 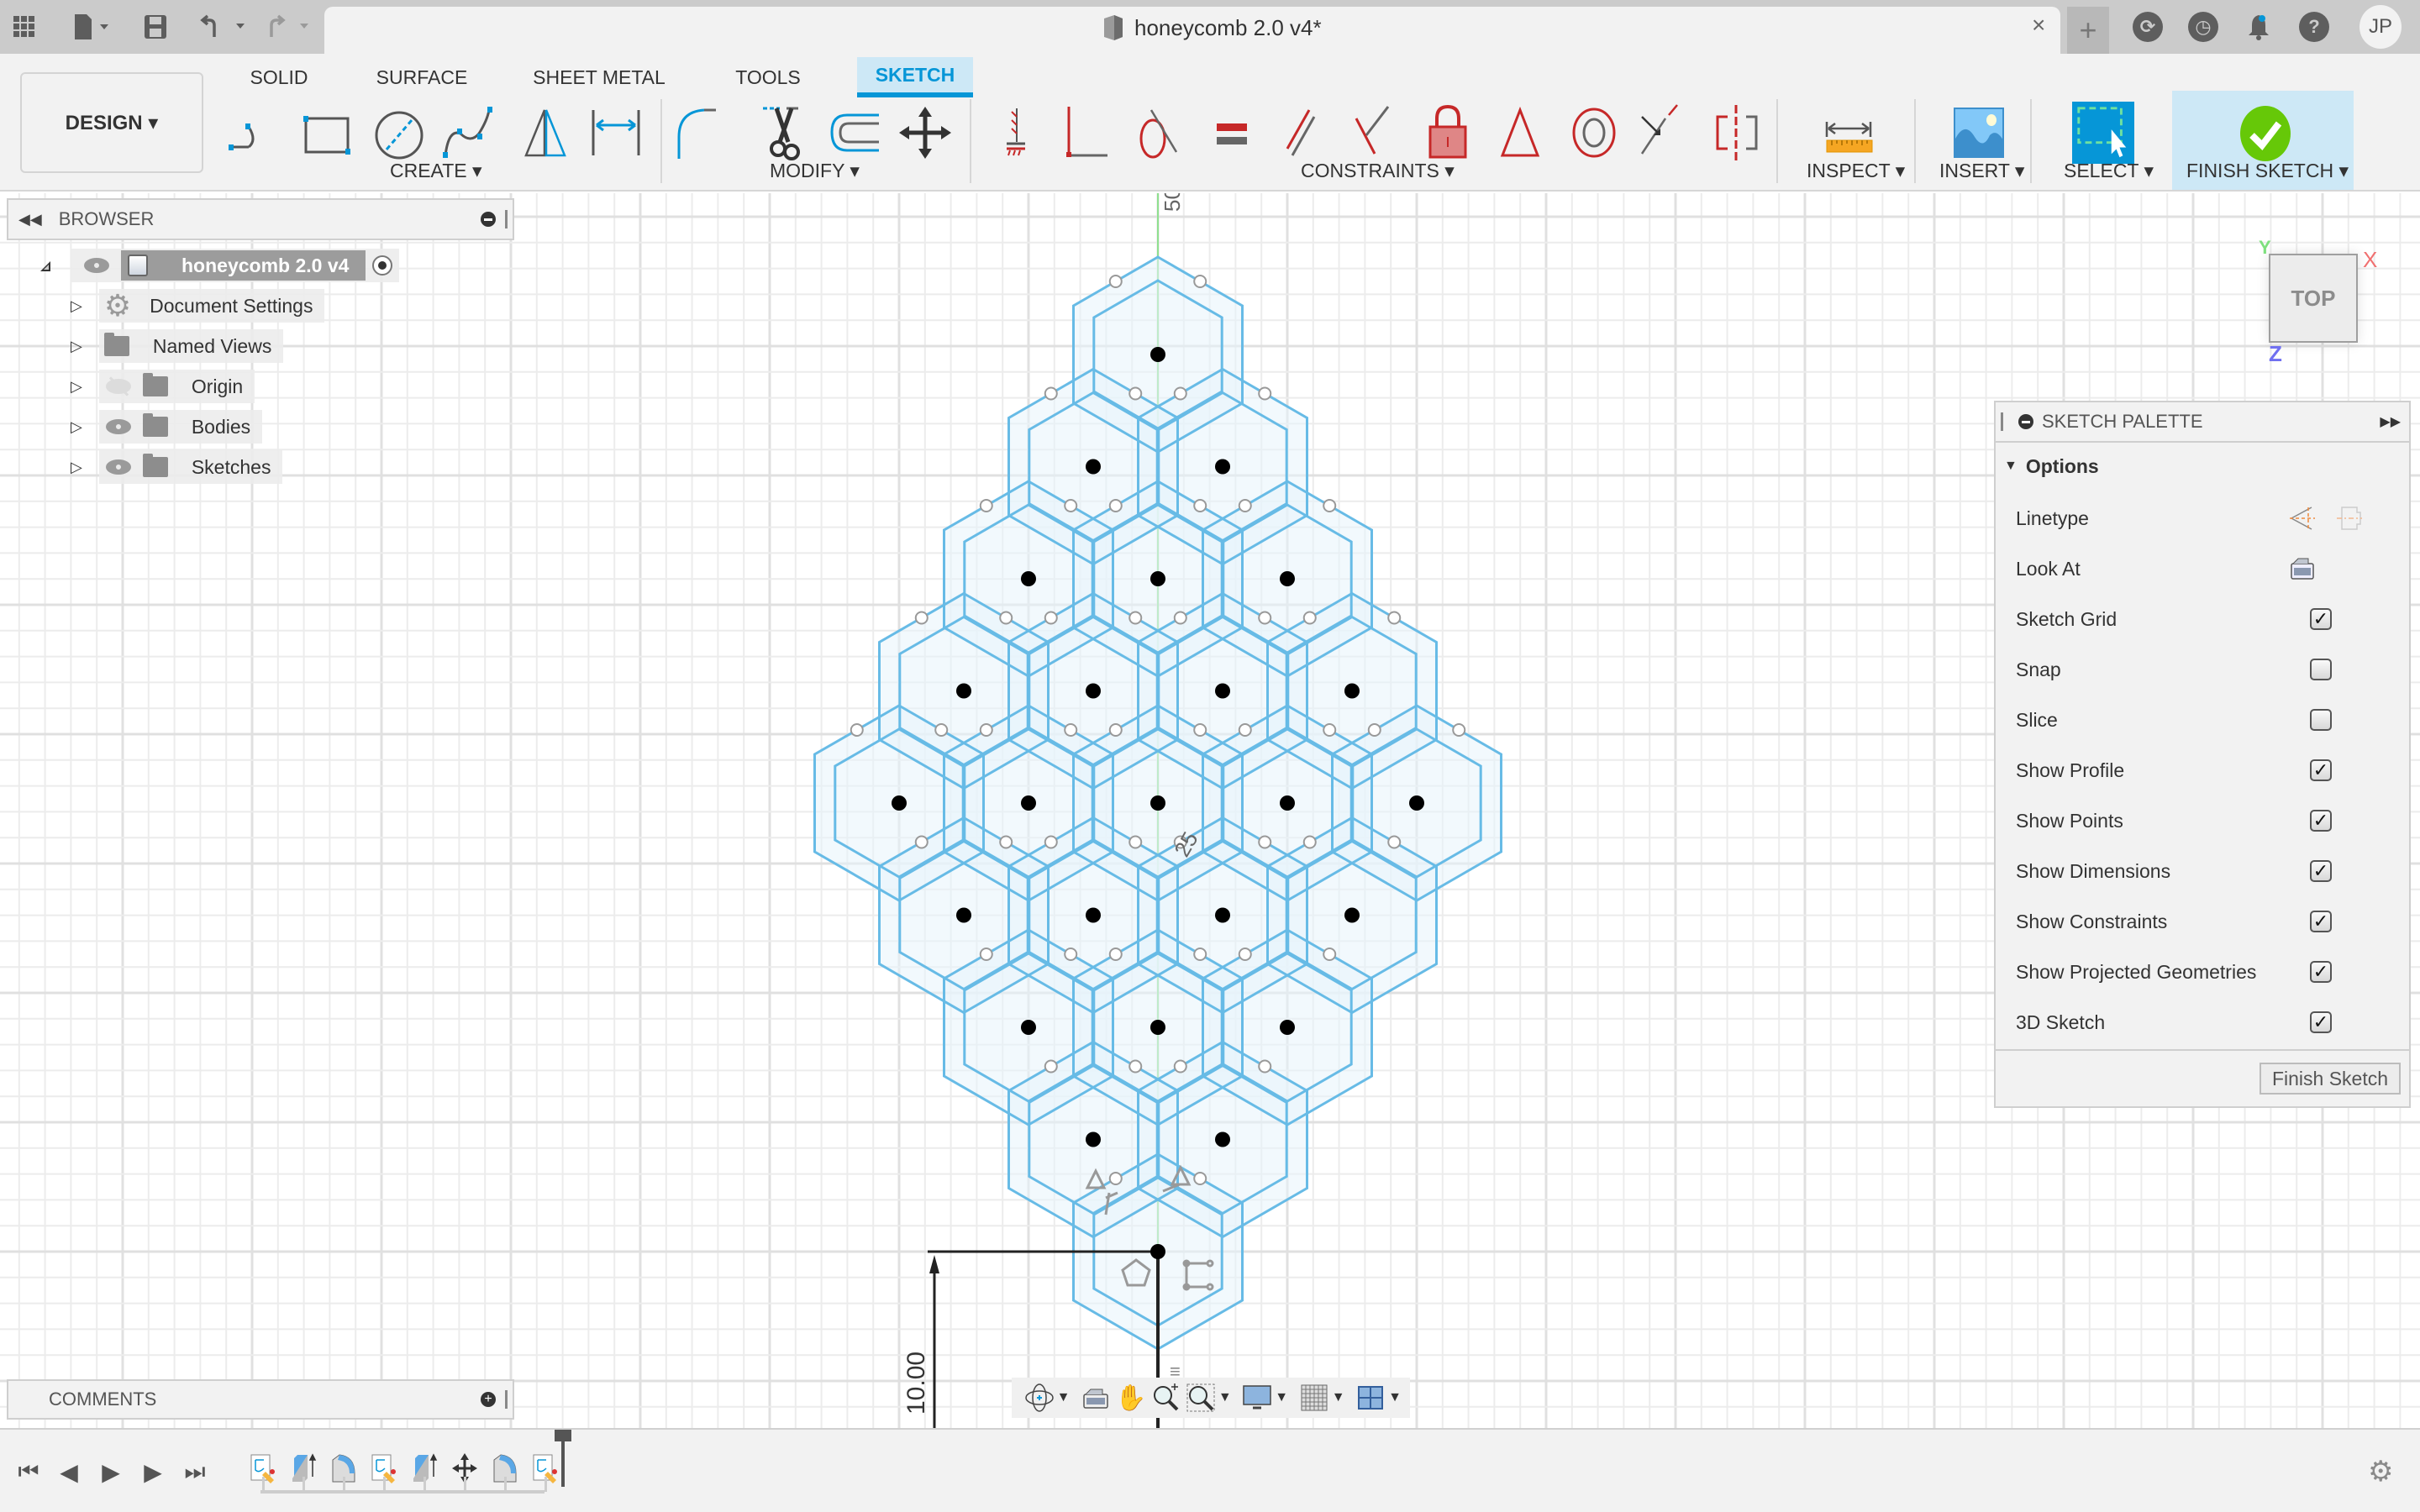 I want to click on pan-icon: ✋, so click(x=1131, y=1398).